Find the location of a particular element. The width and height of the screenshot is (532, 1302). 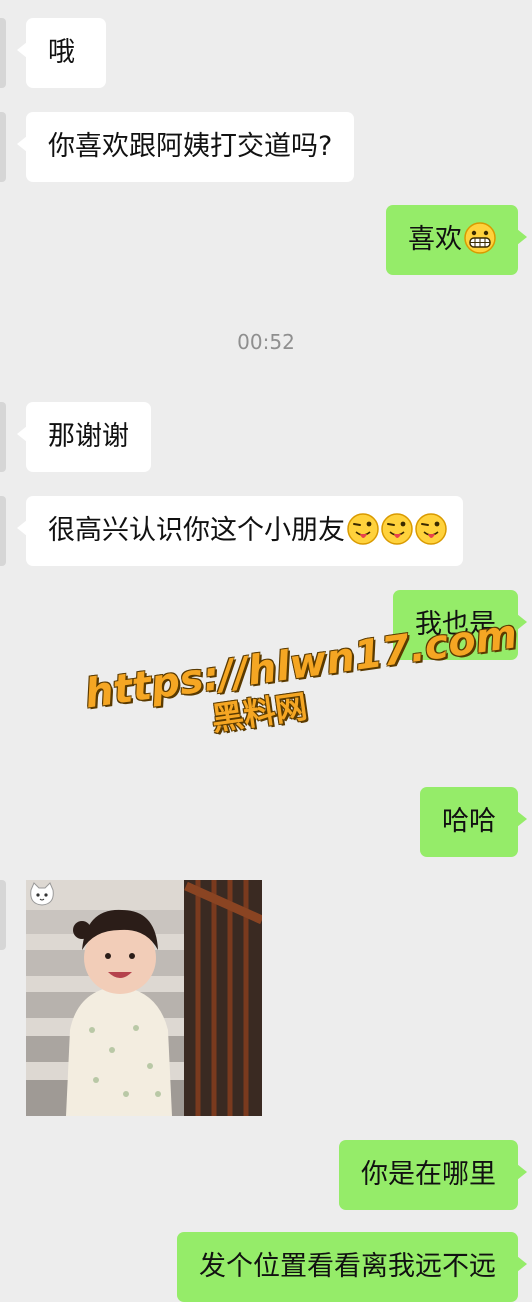

message-text: 你是在哪里 is located at coordinates (428, 1174).